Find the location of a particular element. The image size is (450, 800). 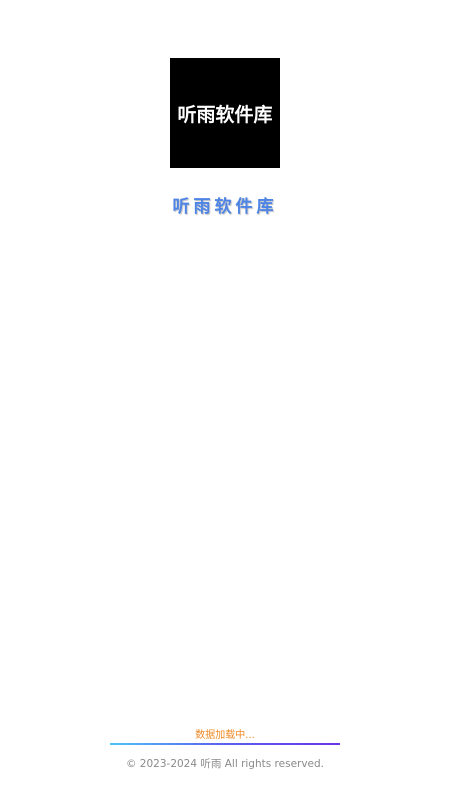

app-logo: 听雨软件库 is located at coordinates (225, 113).